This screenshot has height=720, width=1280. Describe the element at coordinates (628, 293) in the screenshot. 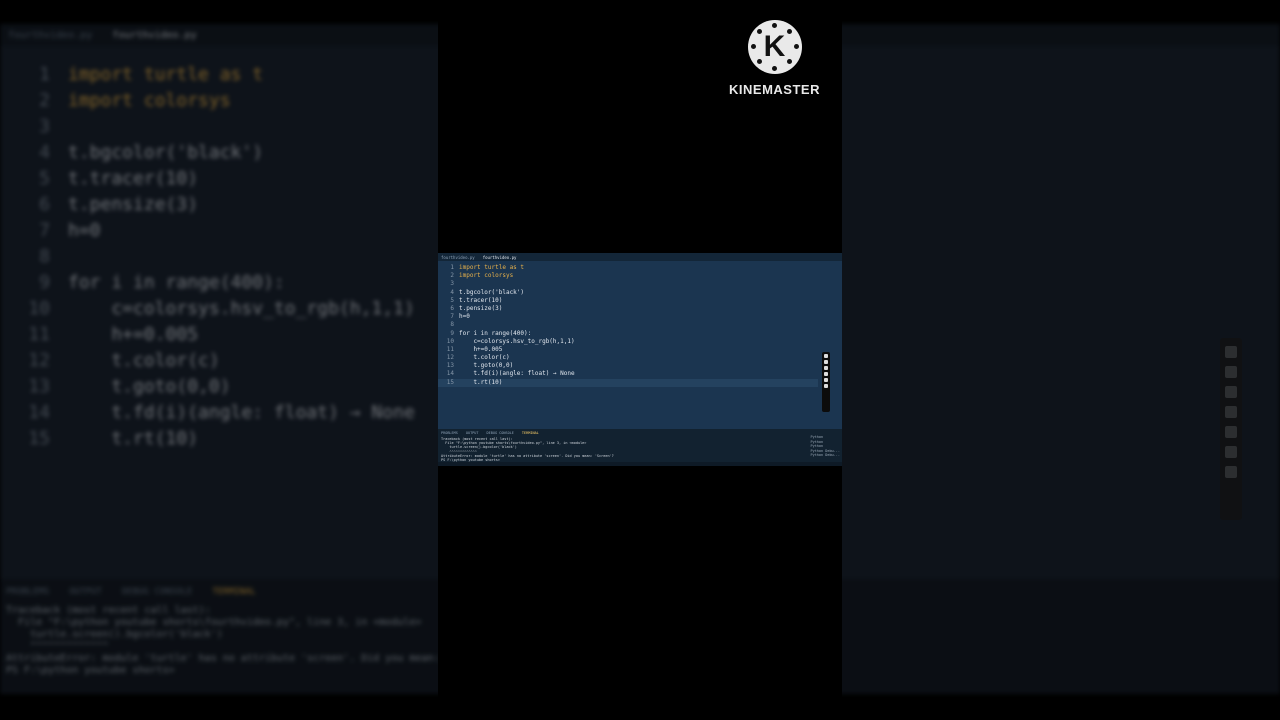

I see `code-line: 4 t.bgcolor('black')` at that location.